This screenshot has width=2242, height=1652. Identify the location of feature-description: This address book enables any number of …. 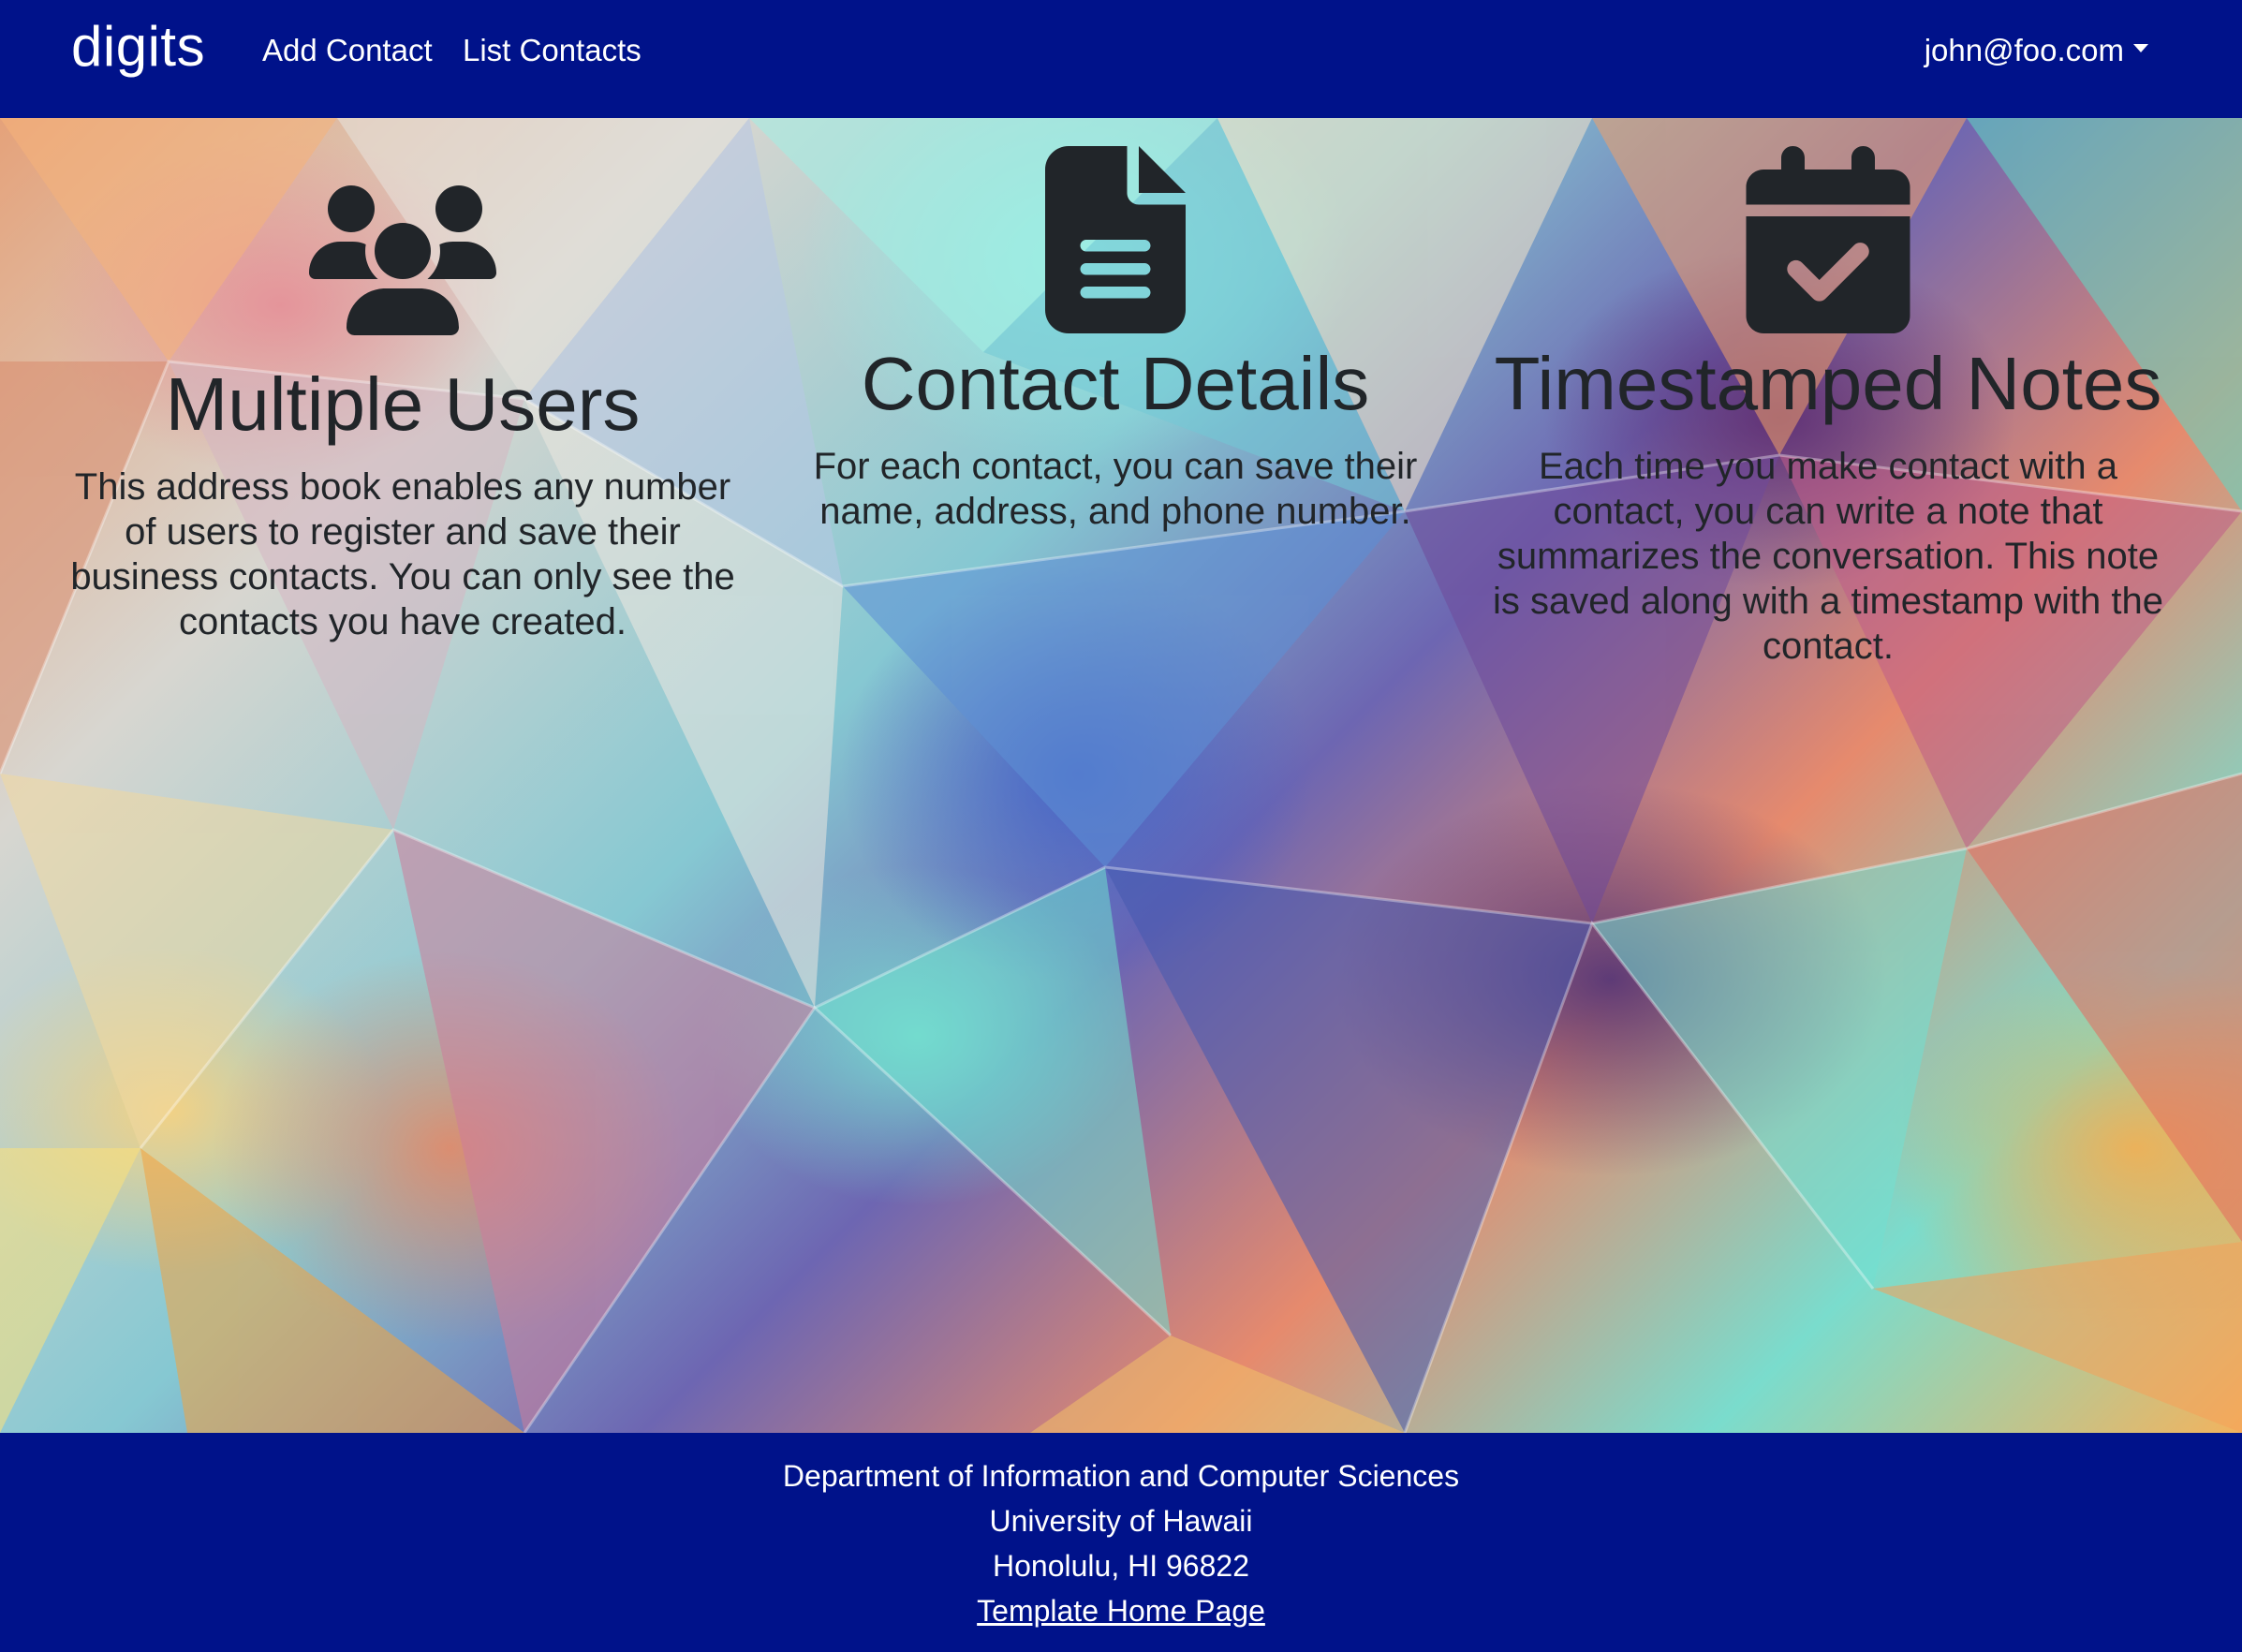
(403, 554).